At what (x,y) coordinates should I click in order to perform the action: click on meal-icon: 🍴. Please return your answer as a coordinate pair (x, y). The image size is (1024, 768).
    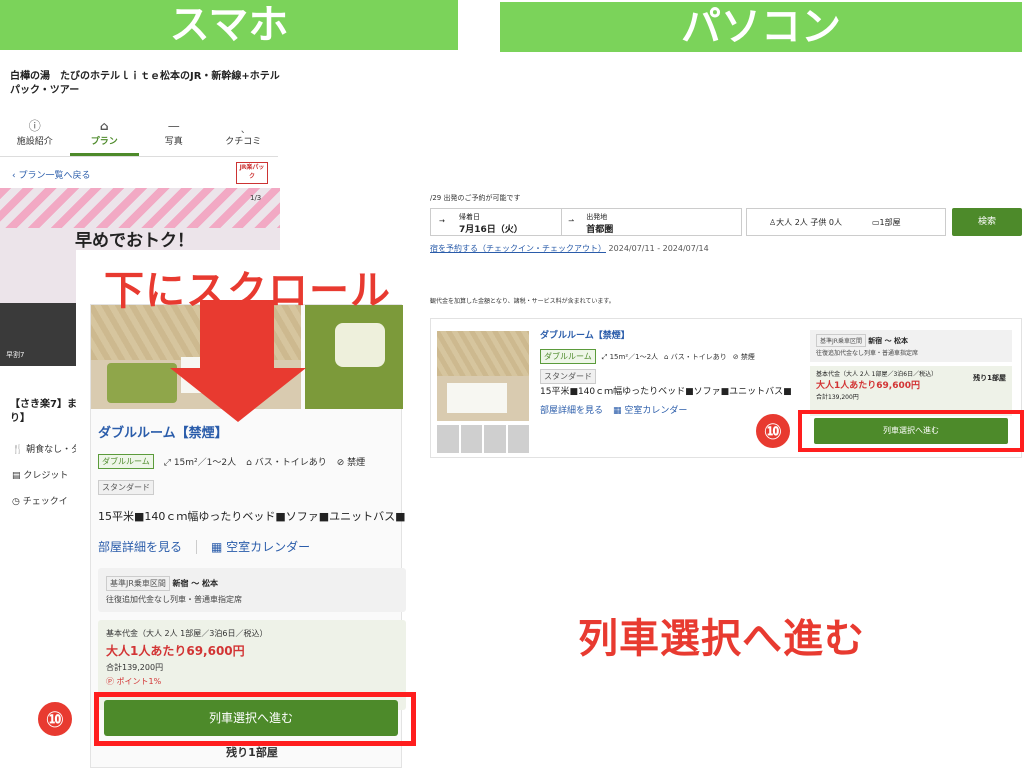
    Looking at the image, I should click on (19, 450).